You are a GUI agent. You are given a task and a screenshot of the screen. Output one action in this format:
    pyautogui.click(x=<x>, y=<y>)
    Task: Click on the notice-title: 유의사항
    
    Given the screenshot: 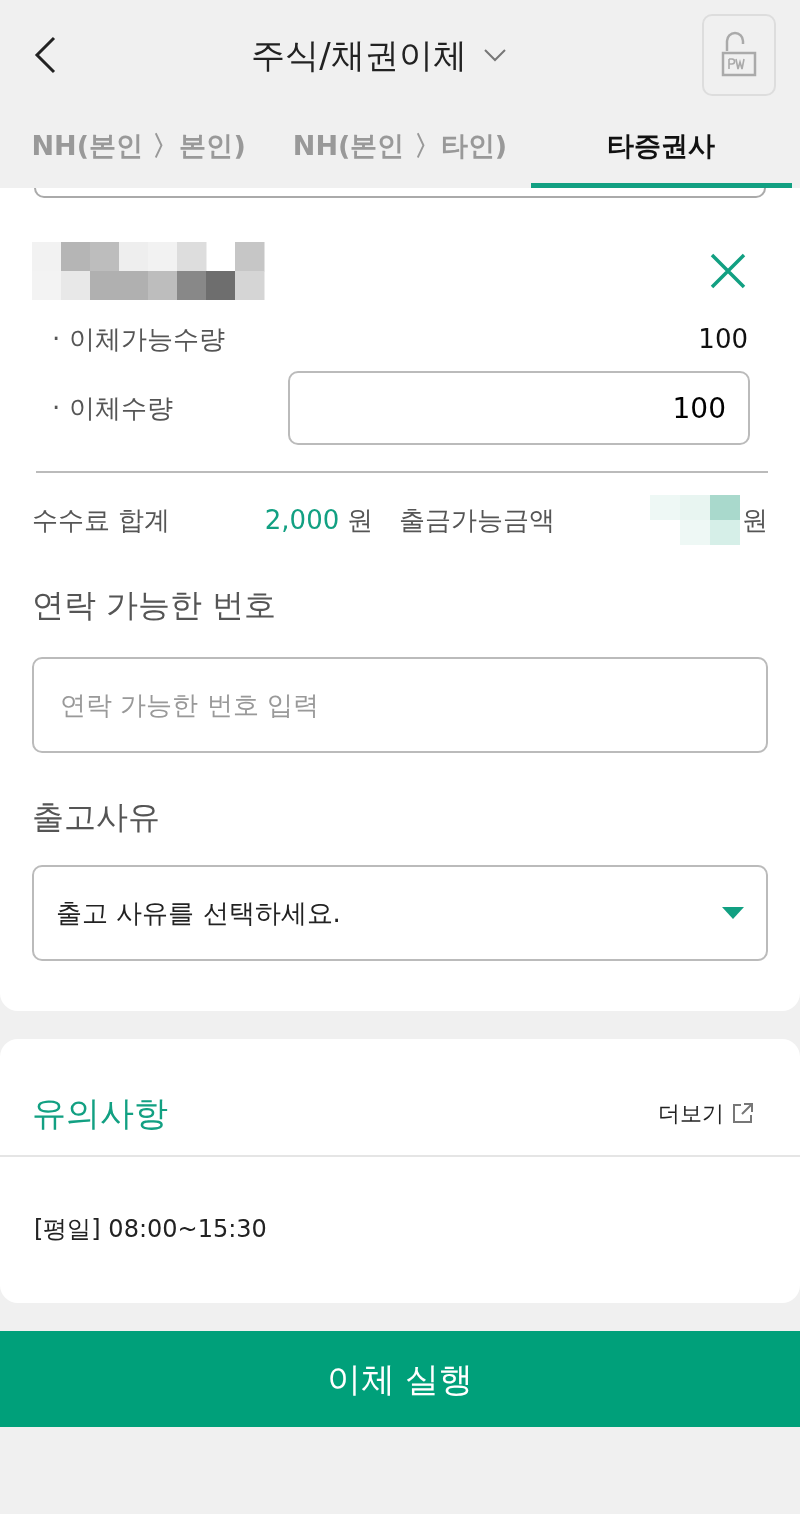 What is the action you would take?
    pyautogui.click(x=100, y=1113)
    